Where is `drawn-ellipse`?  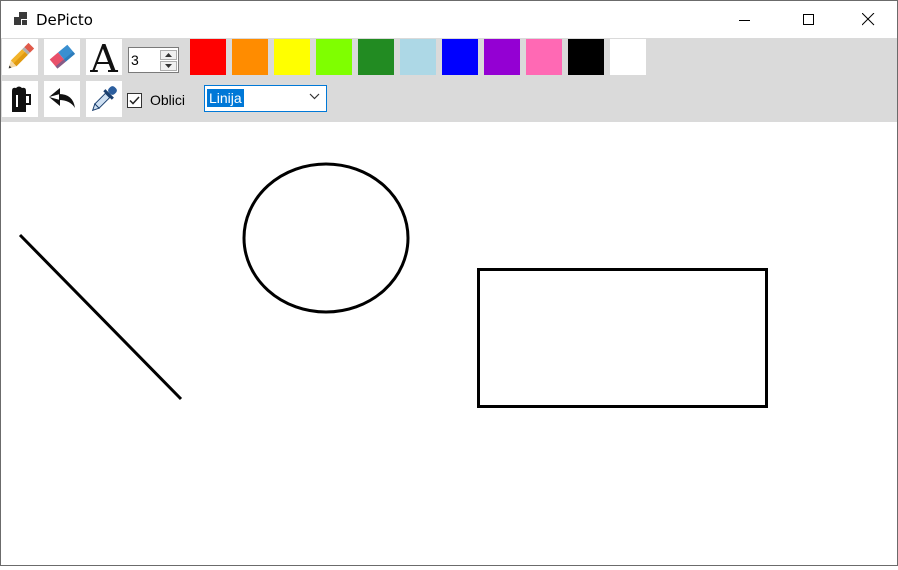 drawn-ellipse is located at coordinates (326, 238).